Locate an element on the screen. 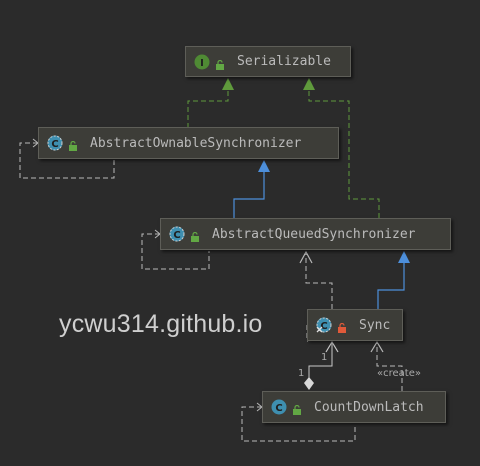 This screenshot has height=466, width=480. node-abstract-ownable-synchronizer: C AbstractOwnableSynchronizer is located at coordinates (188, 143).